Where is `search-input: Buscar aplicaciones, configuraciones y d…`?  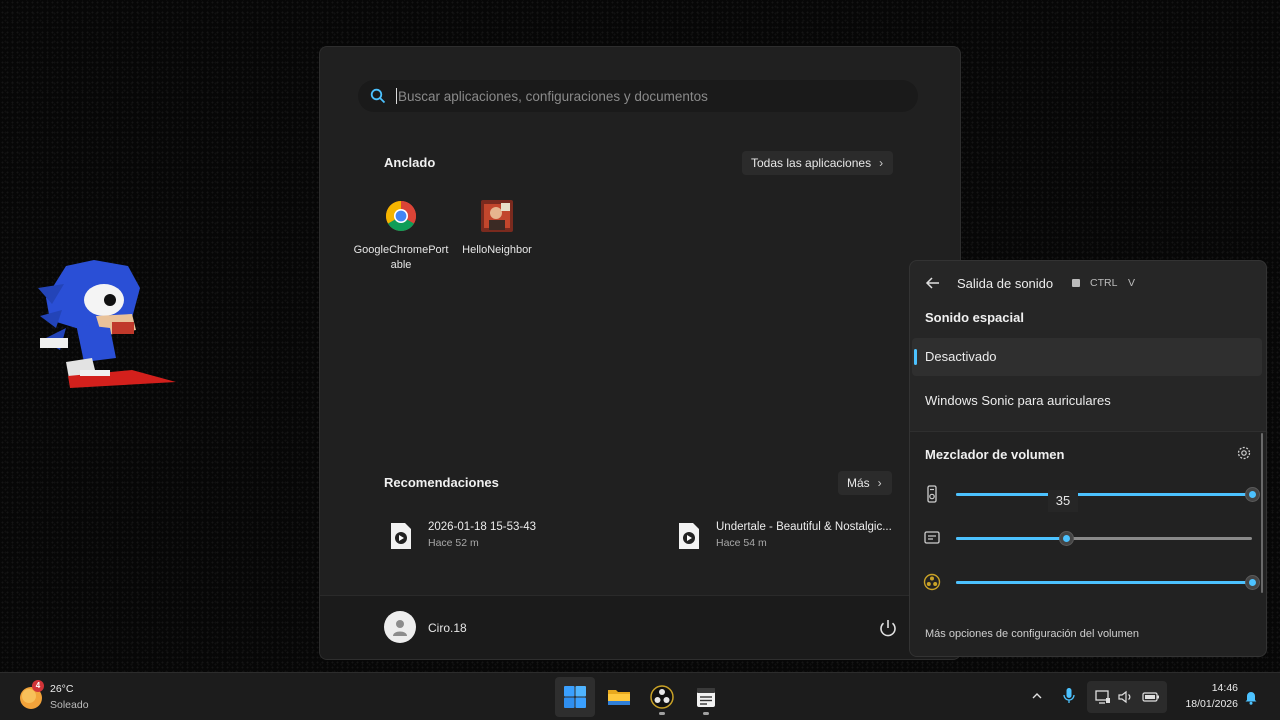
search-input: Buscar aplicaciones, configuraciones y d… is located at coordinates (553, 96).